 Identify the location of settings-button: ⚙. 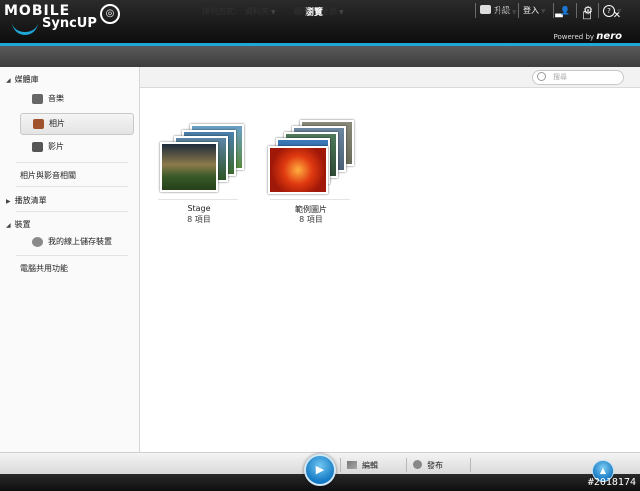
(587, 10).